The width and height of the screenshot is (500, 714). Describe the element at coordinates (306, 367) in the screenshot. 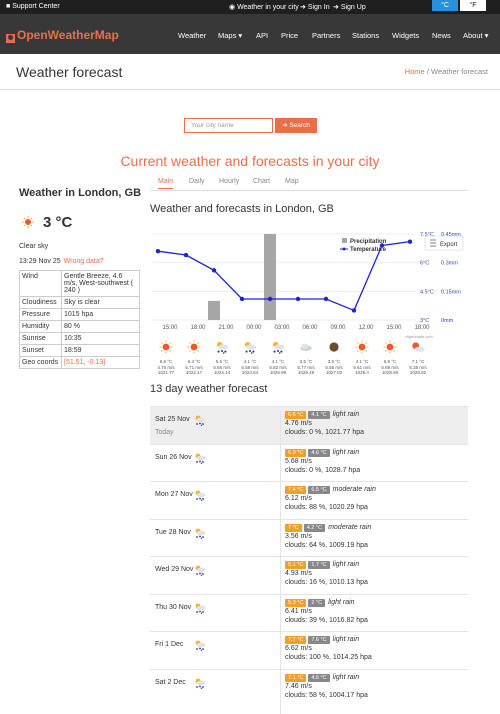

I see `hourly-wind: 5.77 m/s` at that location.